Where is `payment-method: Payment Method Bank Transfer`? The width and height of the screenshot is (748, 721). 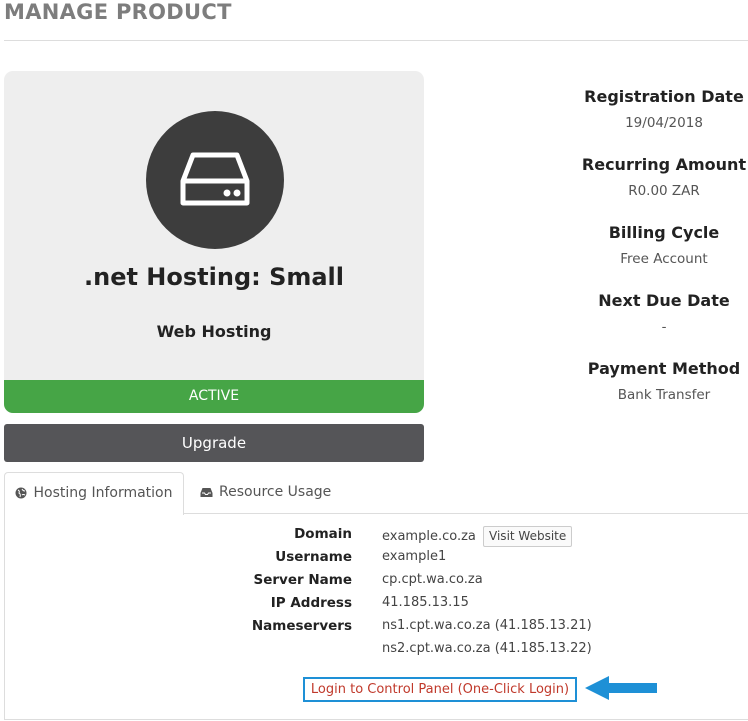
payment-method: Payment Method Bank Transfer is located at coordinates (661, 381).